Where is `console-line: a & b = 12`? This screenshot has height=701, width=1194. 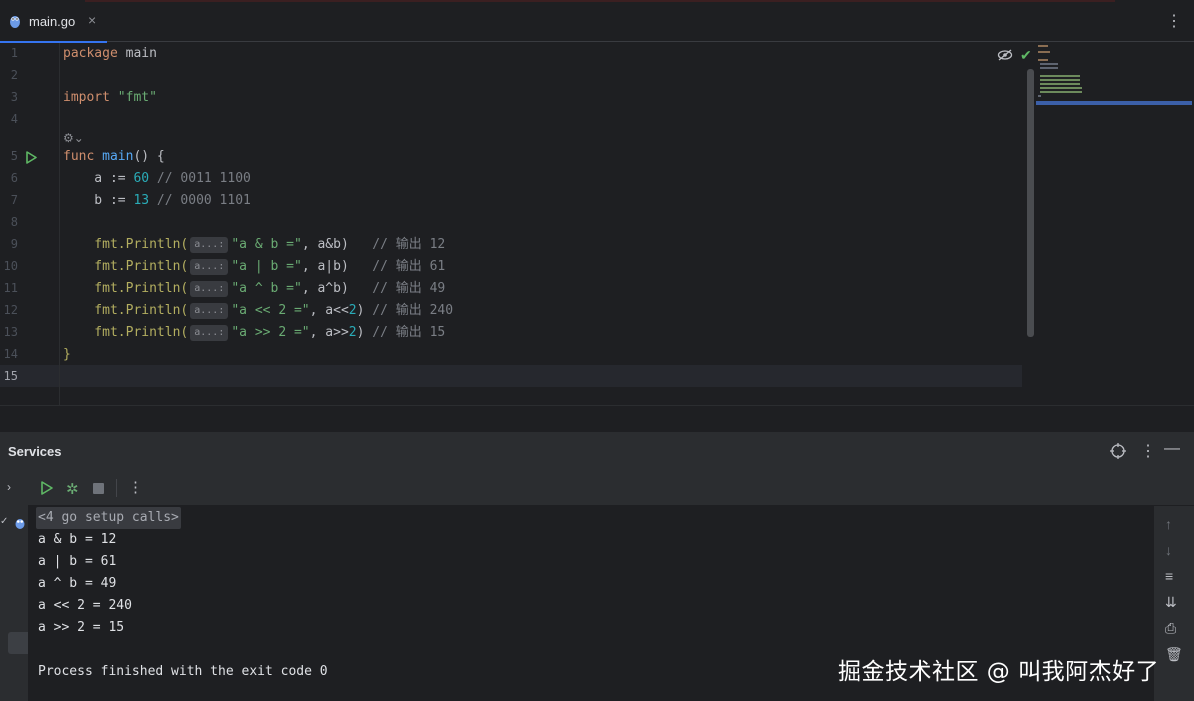 console-line: a & b = 12 is located at coordinates (77, 539).